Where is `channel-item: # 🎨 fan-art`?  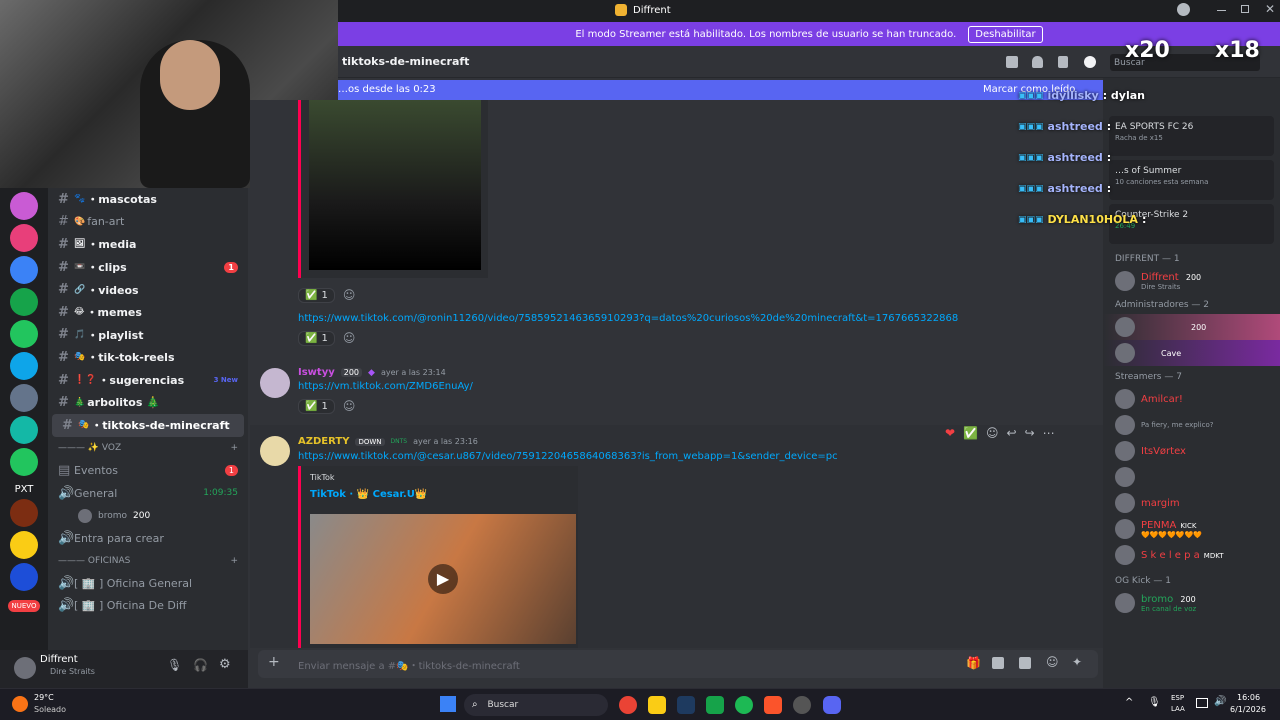 channel-item: # 🎨 fan-art is located at coordinates (148, 222).